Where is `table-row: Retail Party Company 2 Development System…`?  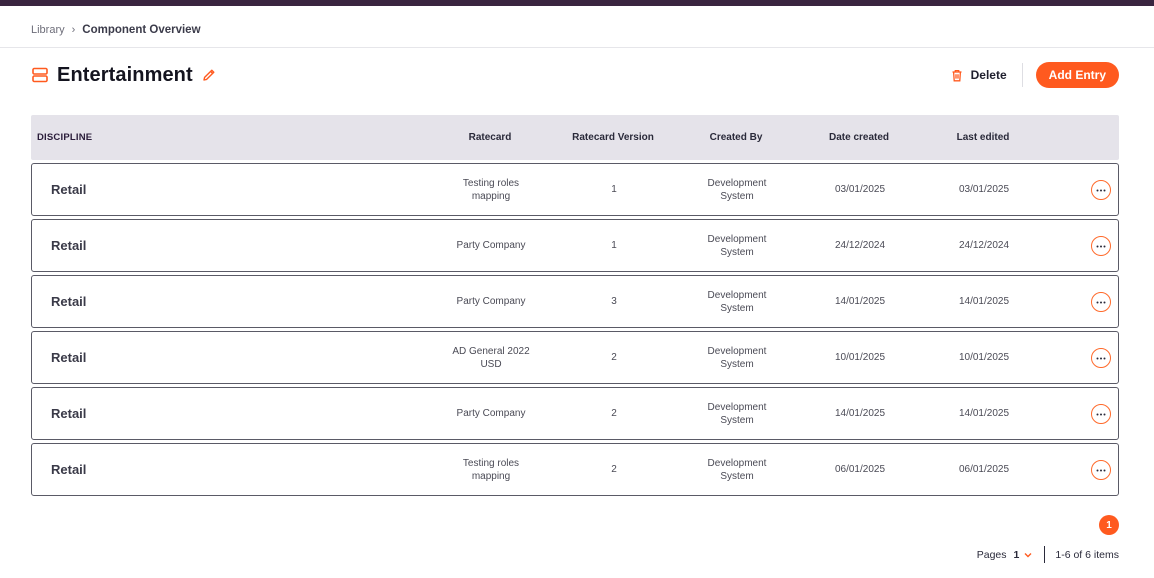 table-row: Retail Party Company 2 Development System… is located at coordinates (575, 413).